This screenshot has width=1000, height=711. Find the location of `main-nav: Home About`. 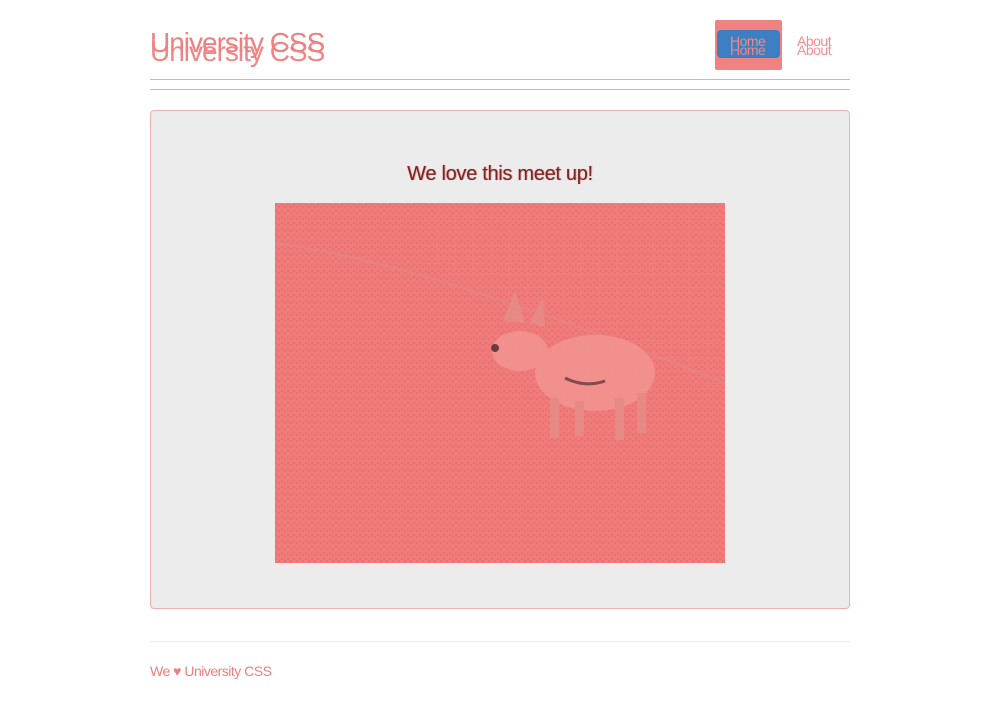

main-nav: Home About is located at coordinates (782, 45).